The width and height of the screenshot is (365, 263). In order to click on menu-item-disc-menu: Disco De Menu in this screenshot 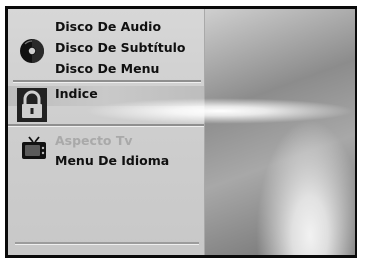, I will do `click(107, 68)`.